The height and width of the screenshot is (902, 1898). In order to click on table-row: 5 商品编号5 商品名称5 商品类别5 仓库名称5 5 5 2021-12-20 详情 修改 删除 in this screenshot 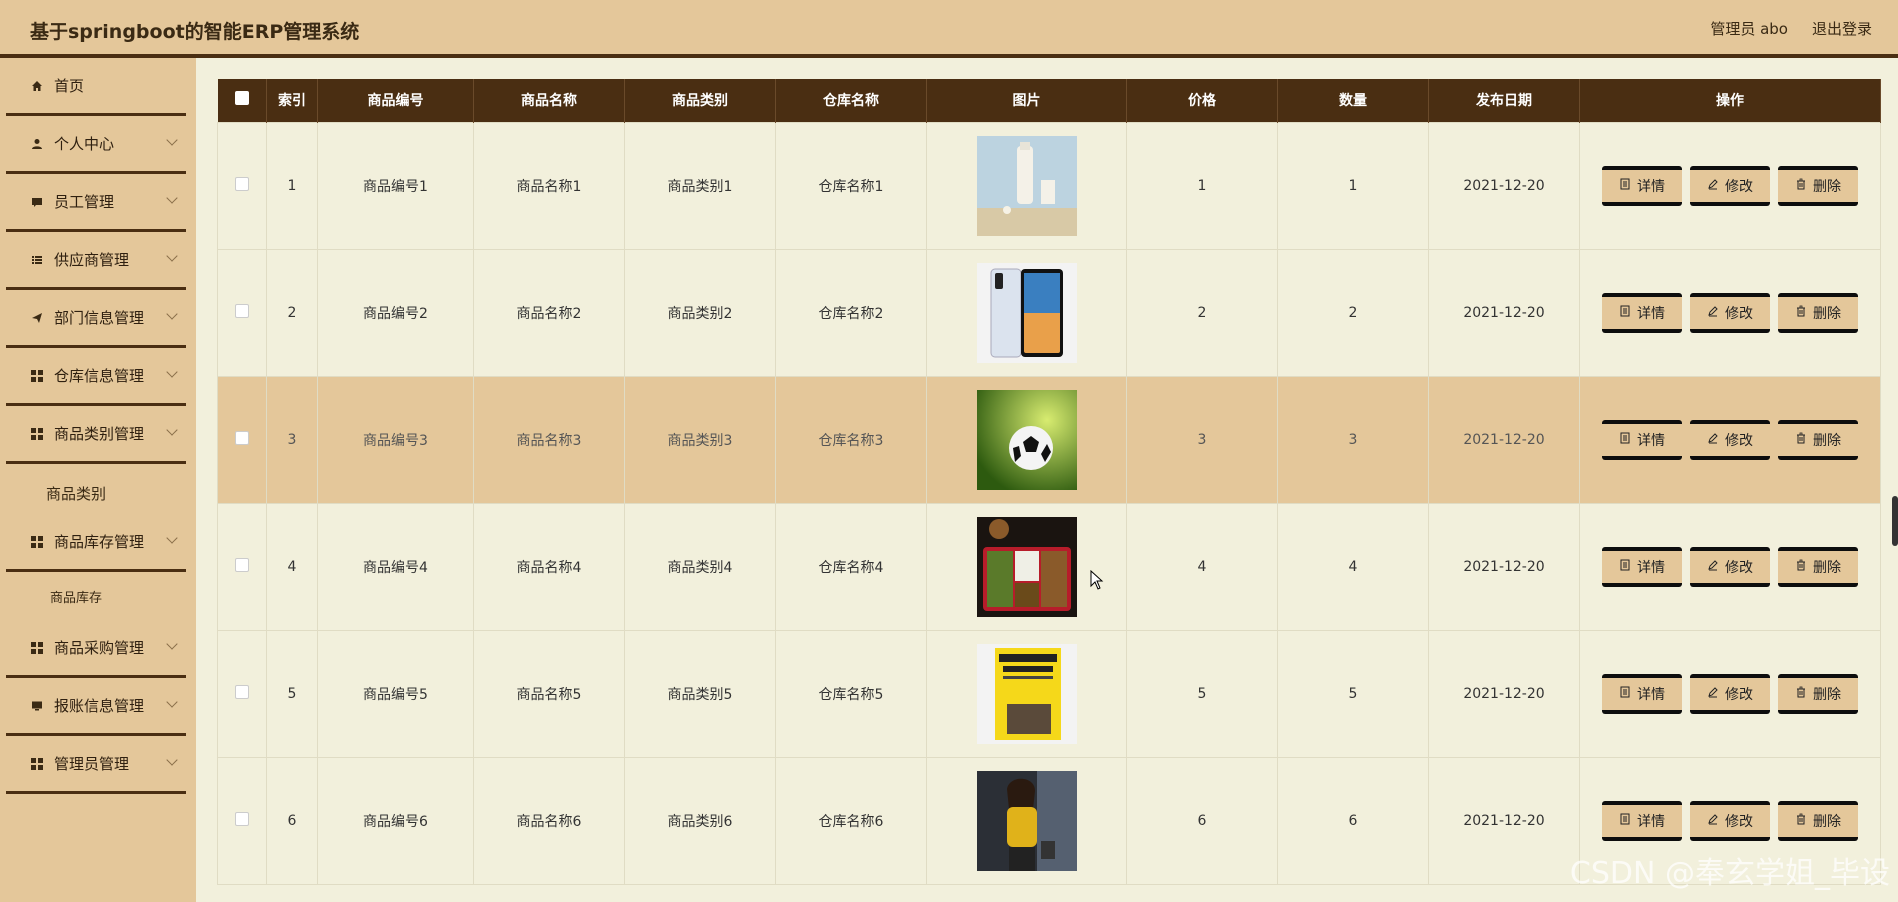, I will do `click(1049, 693)`.